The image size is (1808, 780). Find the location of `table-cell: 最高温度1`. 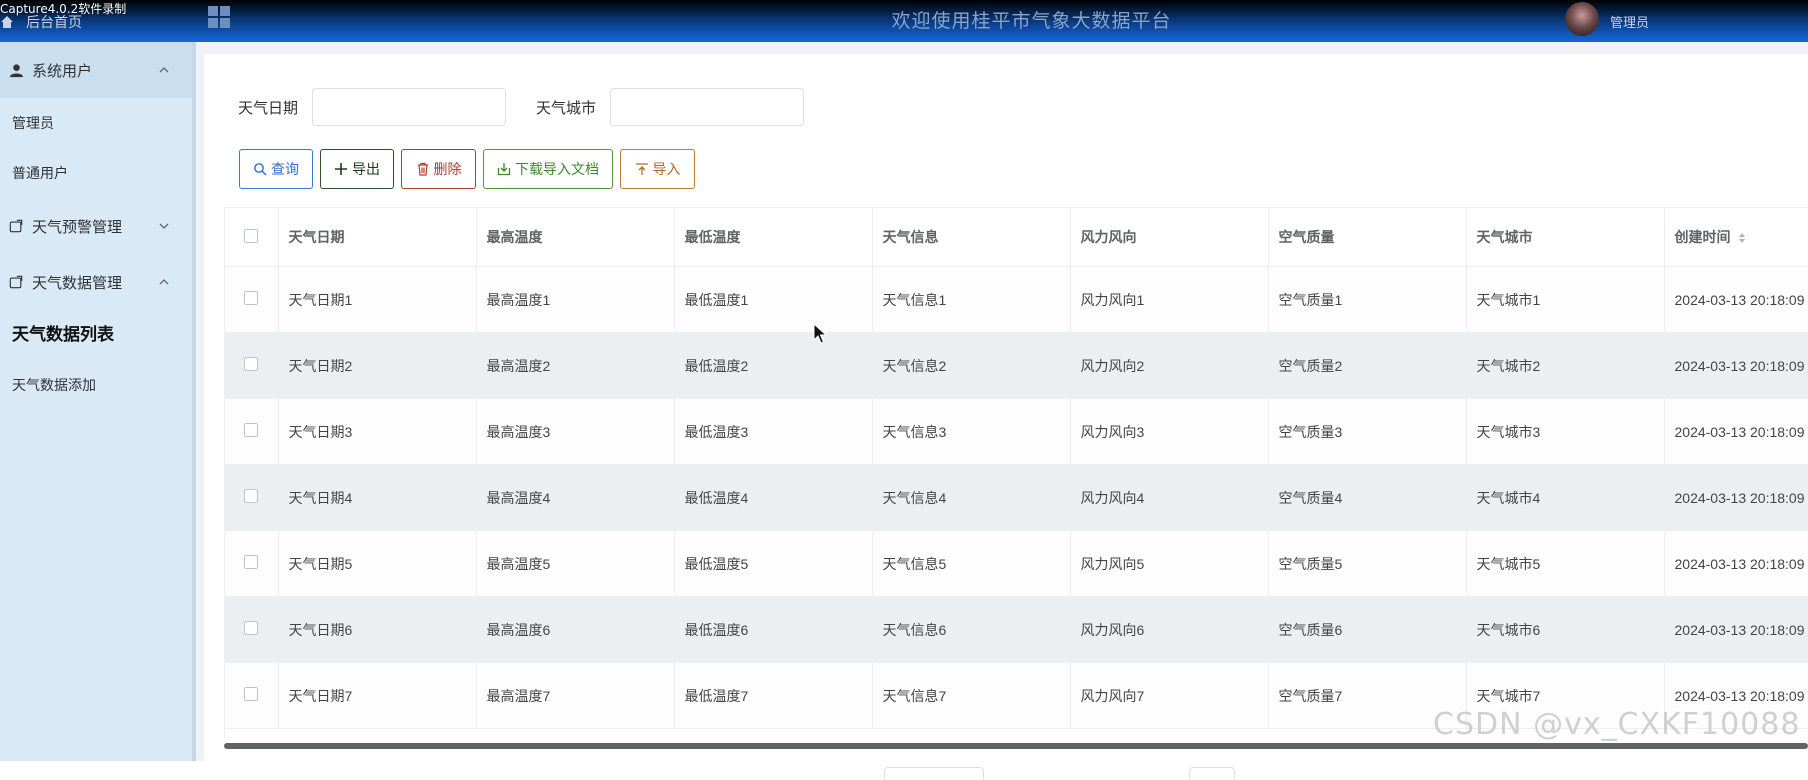

table-cell: 最高温度1 is located at coordinates (575, 299).